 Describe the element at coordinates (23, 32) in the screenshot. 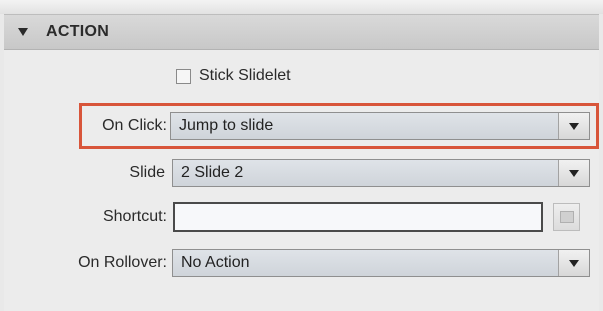

I see `triangle-down-icon` at that location.